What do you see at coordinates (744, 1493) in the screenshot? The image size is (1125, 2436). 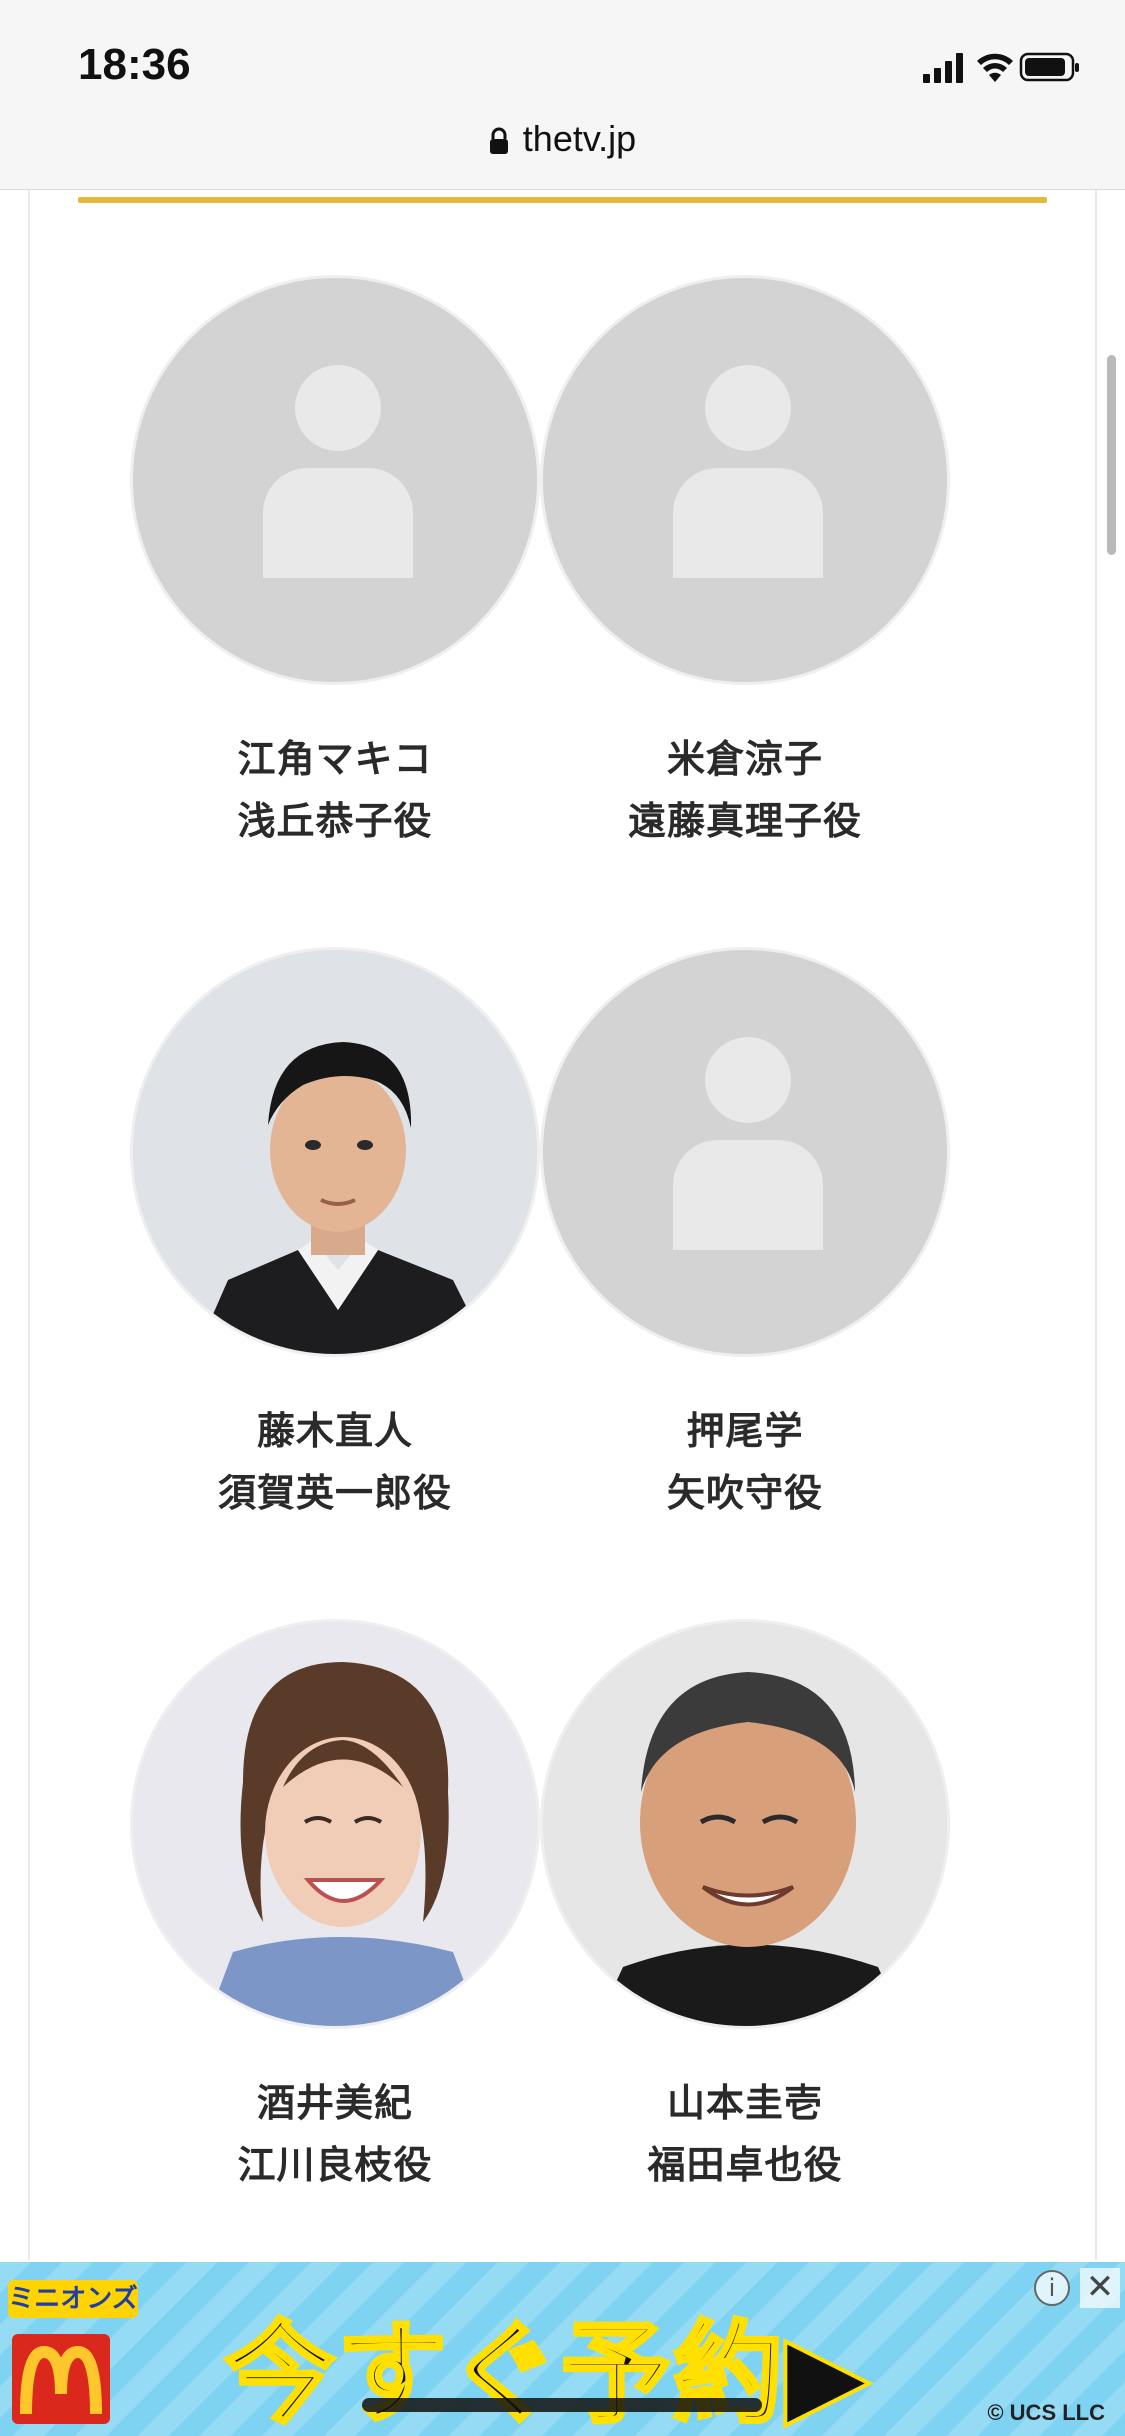 I see `cast-role: 矢吹守役` at bounding box center [744, 1493].